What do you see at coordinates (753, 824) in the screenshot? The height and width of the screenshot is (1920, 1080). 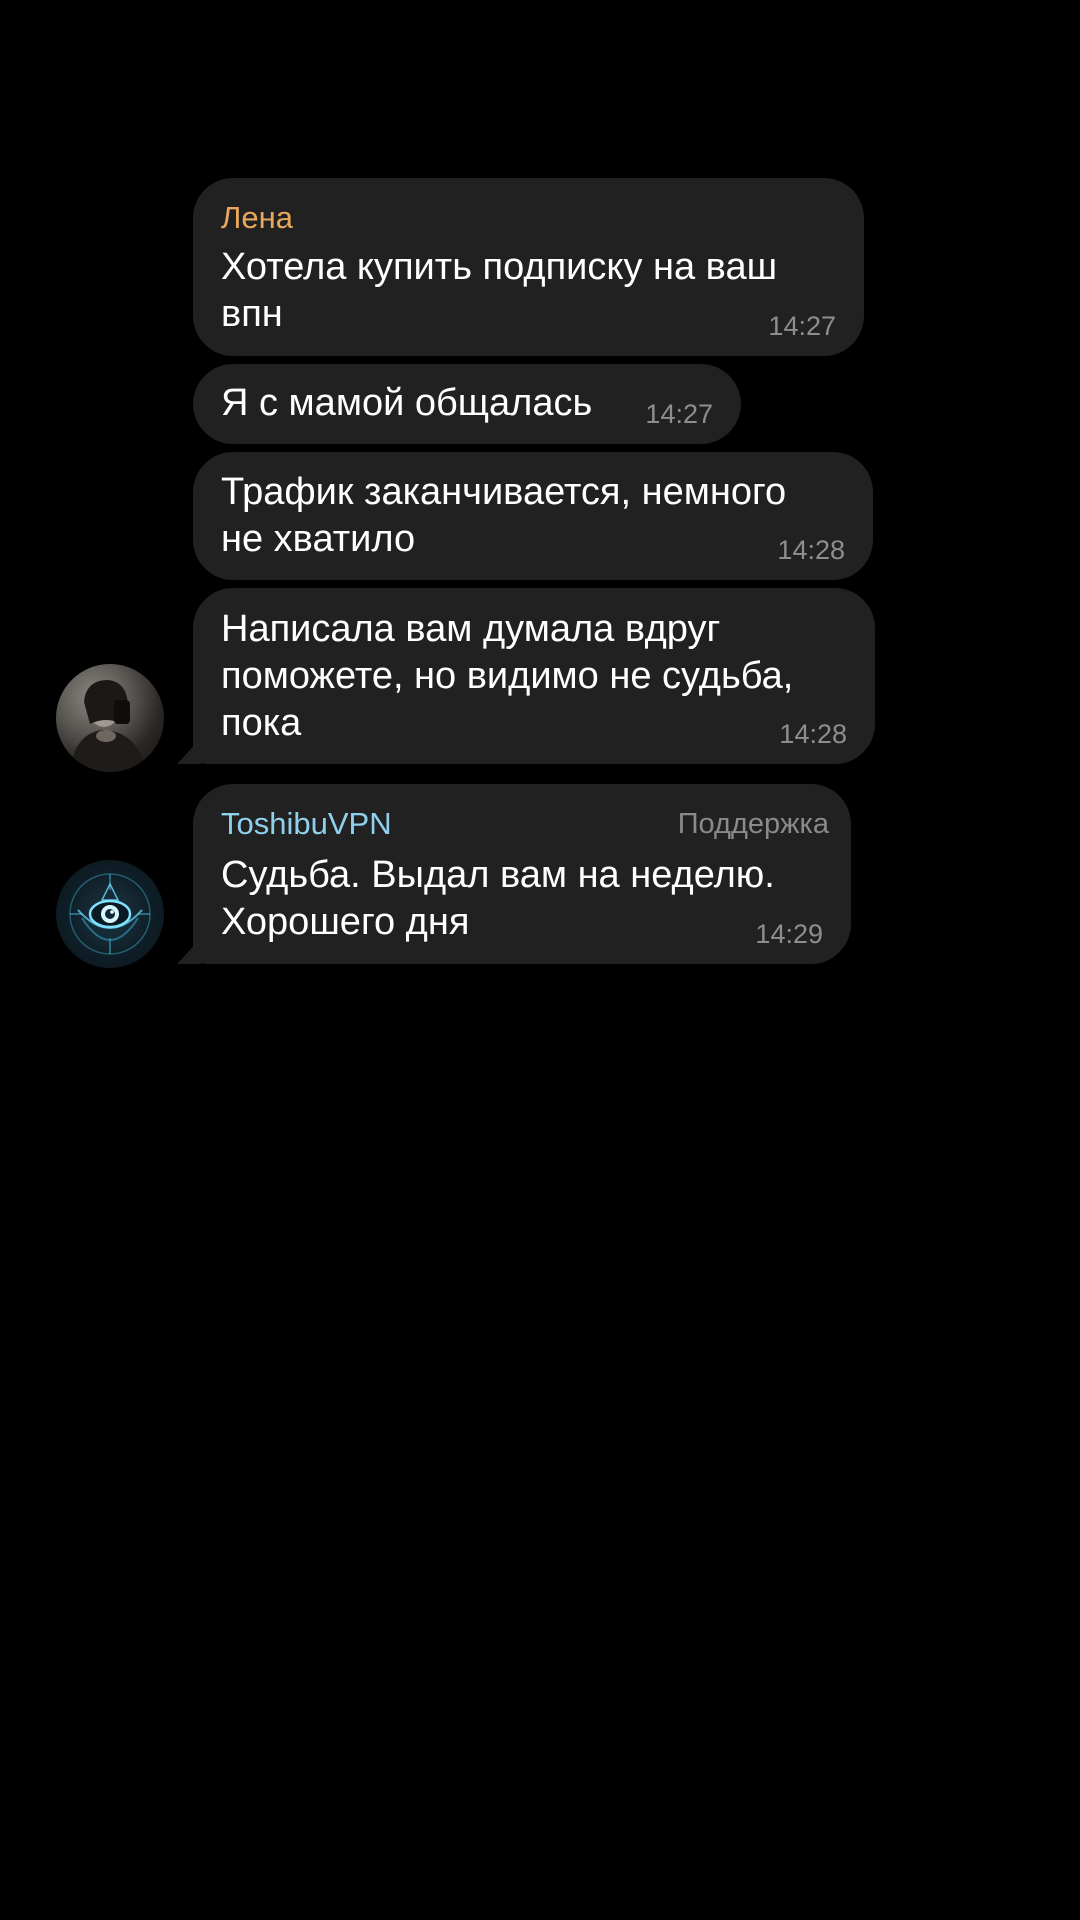 I see `admin-role-badge: Поддержка` at bounding box center [753, 824].